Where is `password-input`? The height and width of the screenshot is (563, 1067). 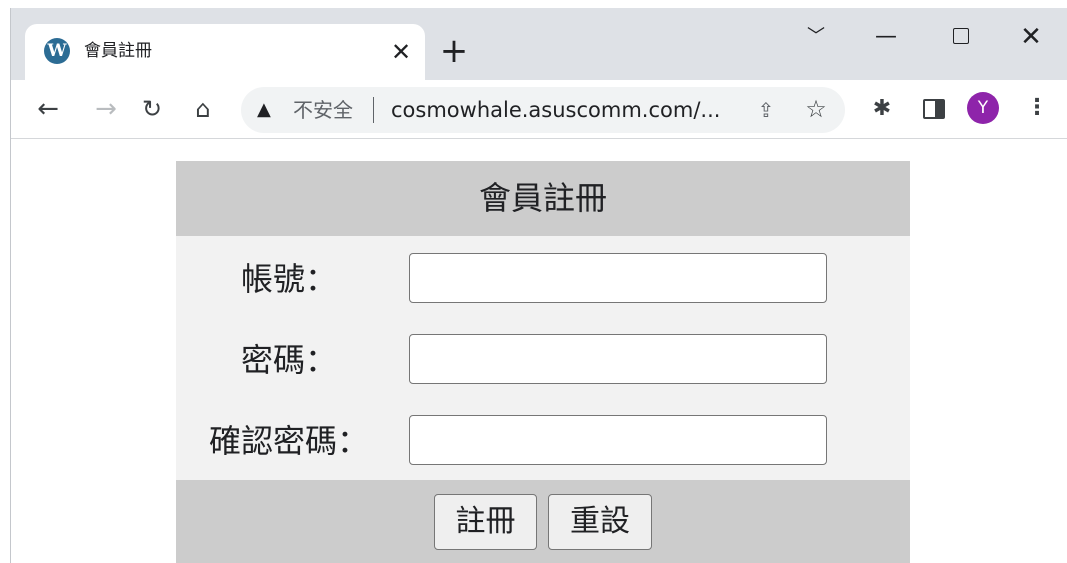
password-input is located at coordinates (618, 359).